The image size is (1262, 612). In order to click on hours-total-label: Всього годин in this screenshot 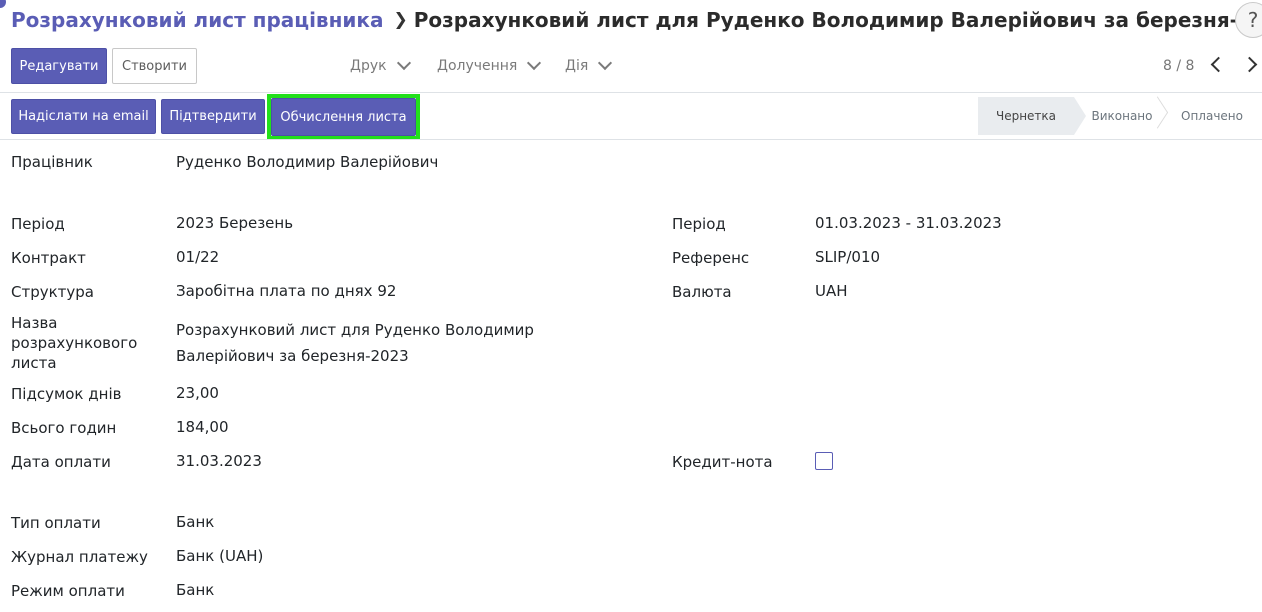, I will do `click(64, 428)`.